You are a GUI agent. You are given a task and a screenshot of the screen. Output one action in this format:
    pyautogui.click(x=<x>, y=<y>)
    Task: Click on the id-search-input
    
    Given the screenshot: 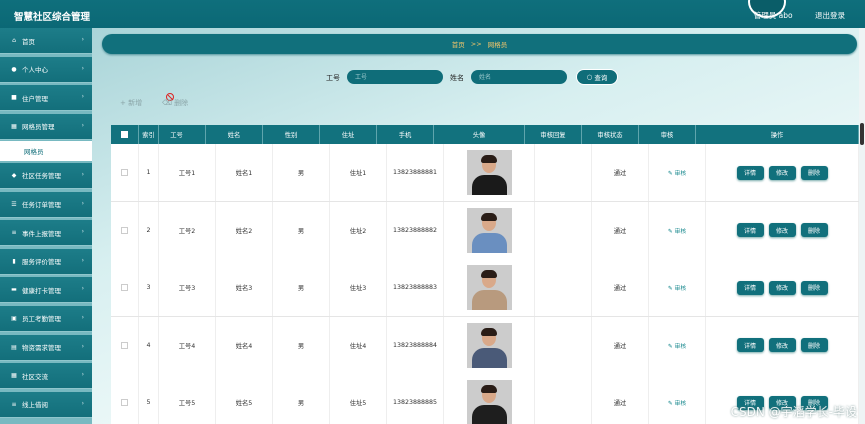 What is the action you would take?
    pyautogui.click(x=395, y=77)
    